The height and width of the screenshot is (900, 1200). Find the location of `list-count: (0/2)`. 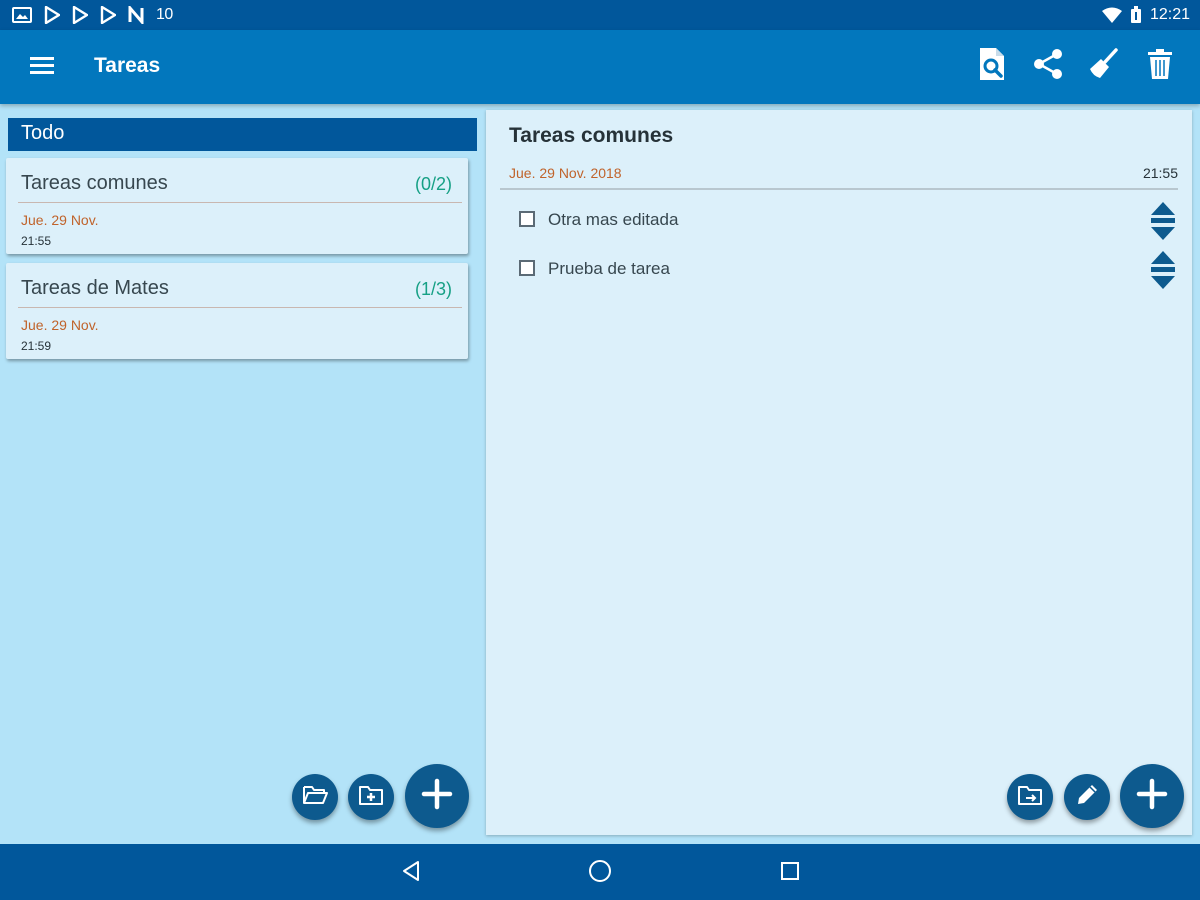

list-count: (0/2) is located at coordinates (433, 184).